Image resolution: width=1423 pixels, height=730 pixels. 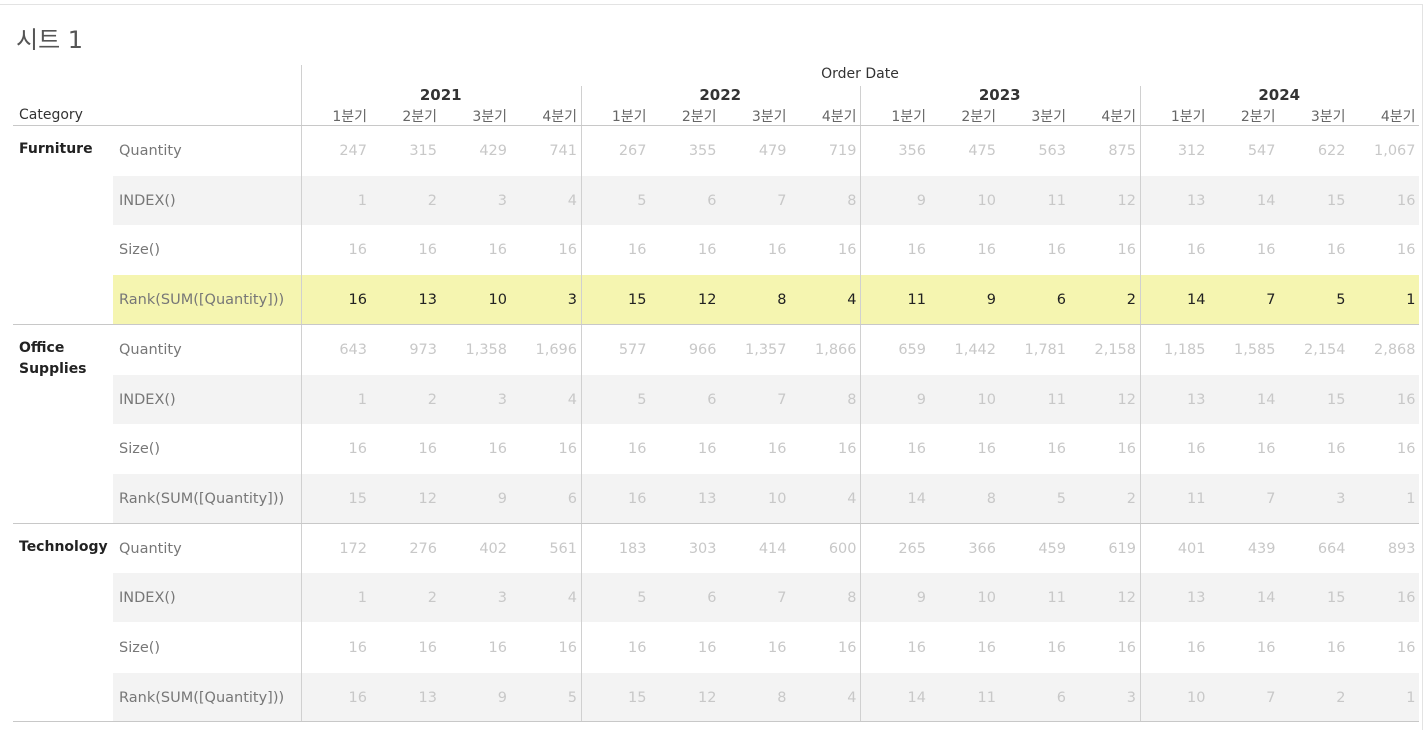 I want to click on table-cell: 1,442, so click(x=961, y=350).